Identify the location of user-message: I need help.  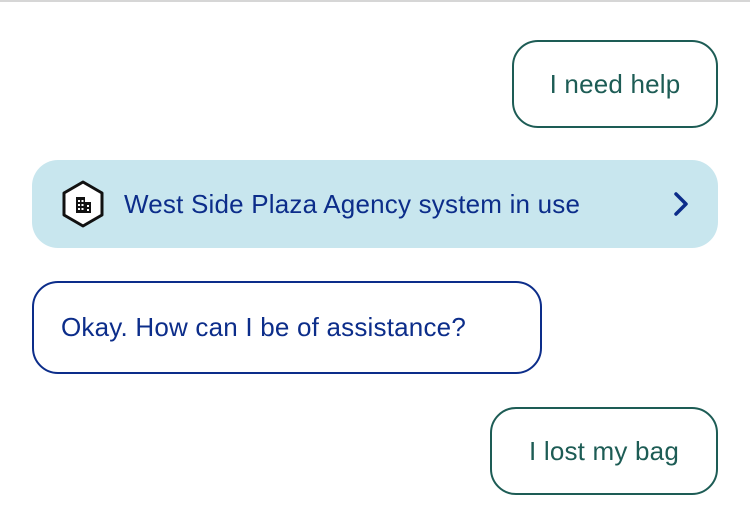
(615, 84).